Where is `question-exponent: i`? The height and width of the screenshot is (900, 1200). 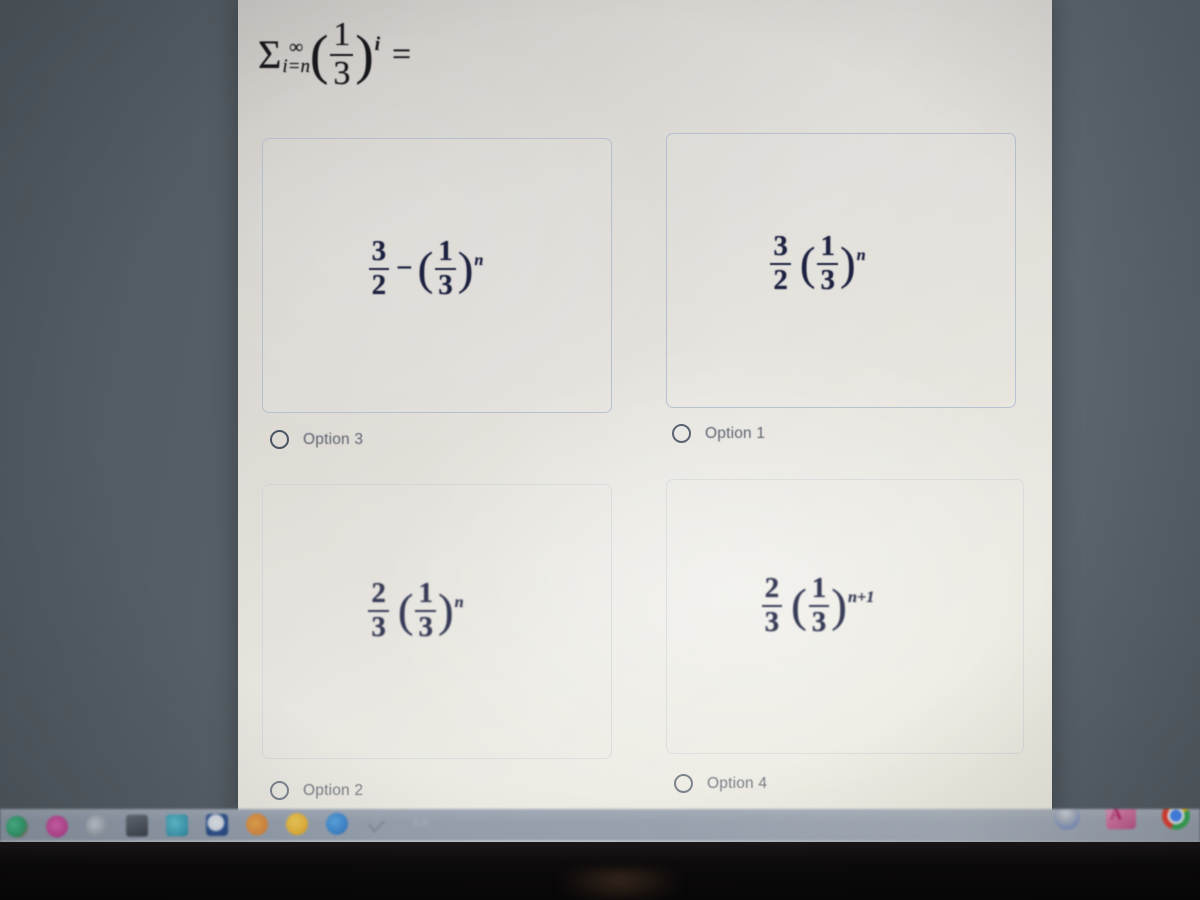 question-exponent: i is located at coordinates (377, 44).